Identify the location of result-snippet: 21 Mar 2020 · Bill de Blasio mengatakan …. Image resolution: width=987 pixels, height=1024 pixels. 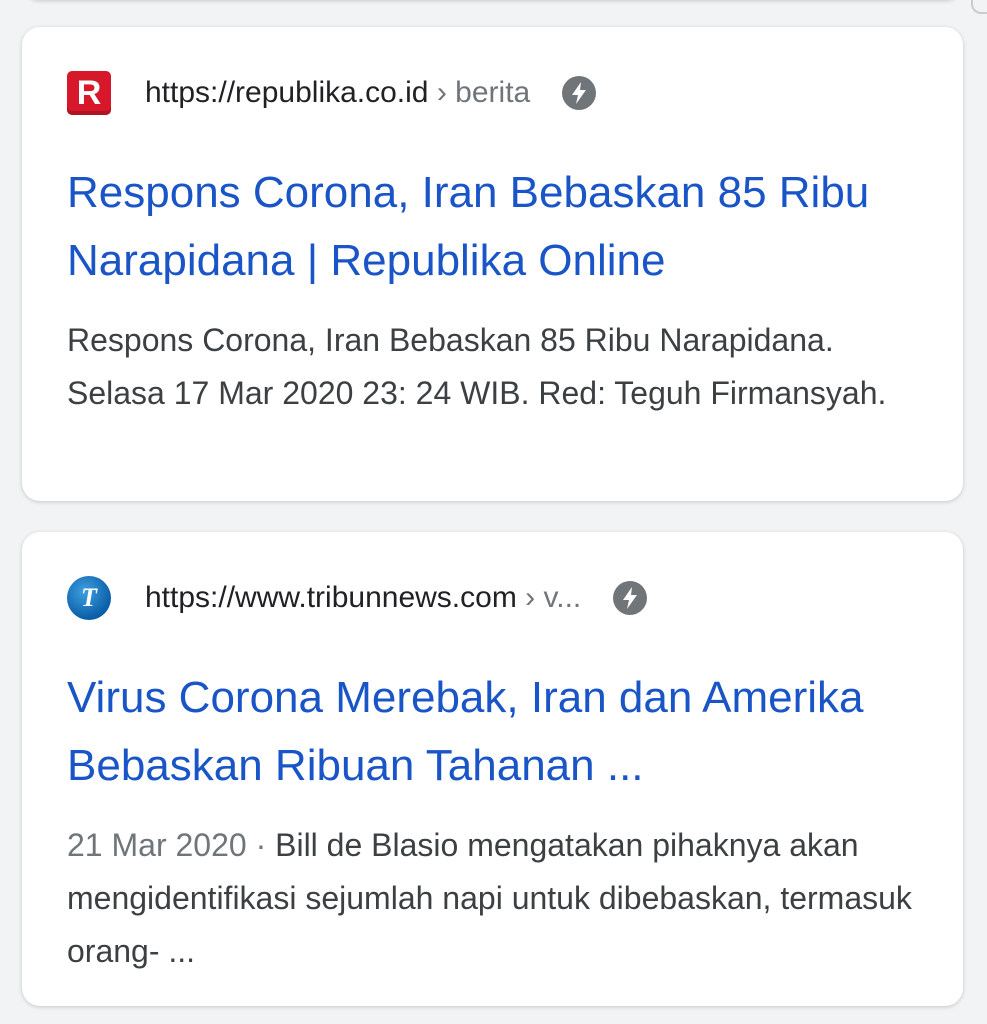
(497, 898).